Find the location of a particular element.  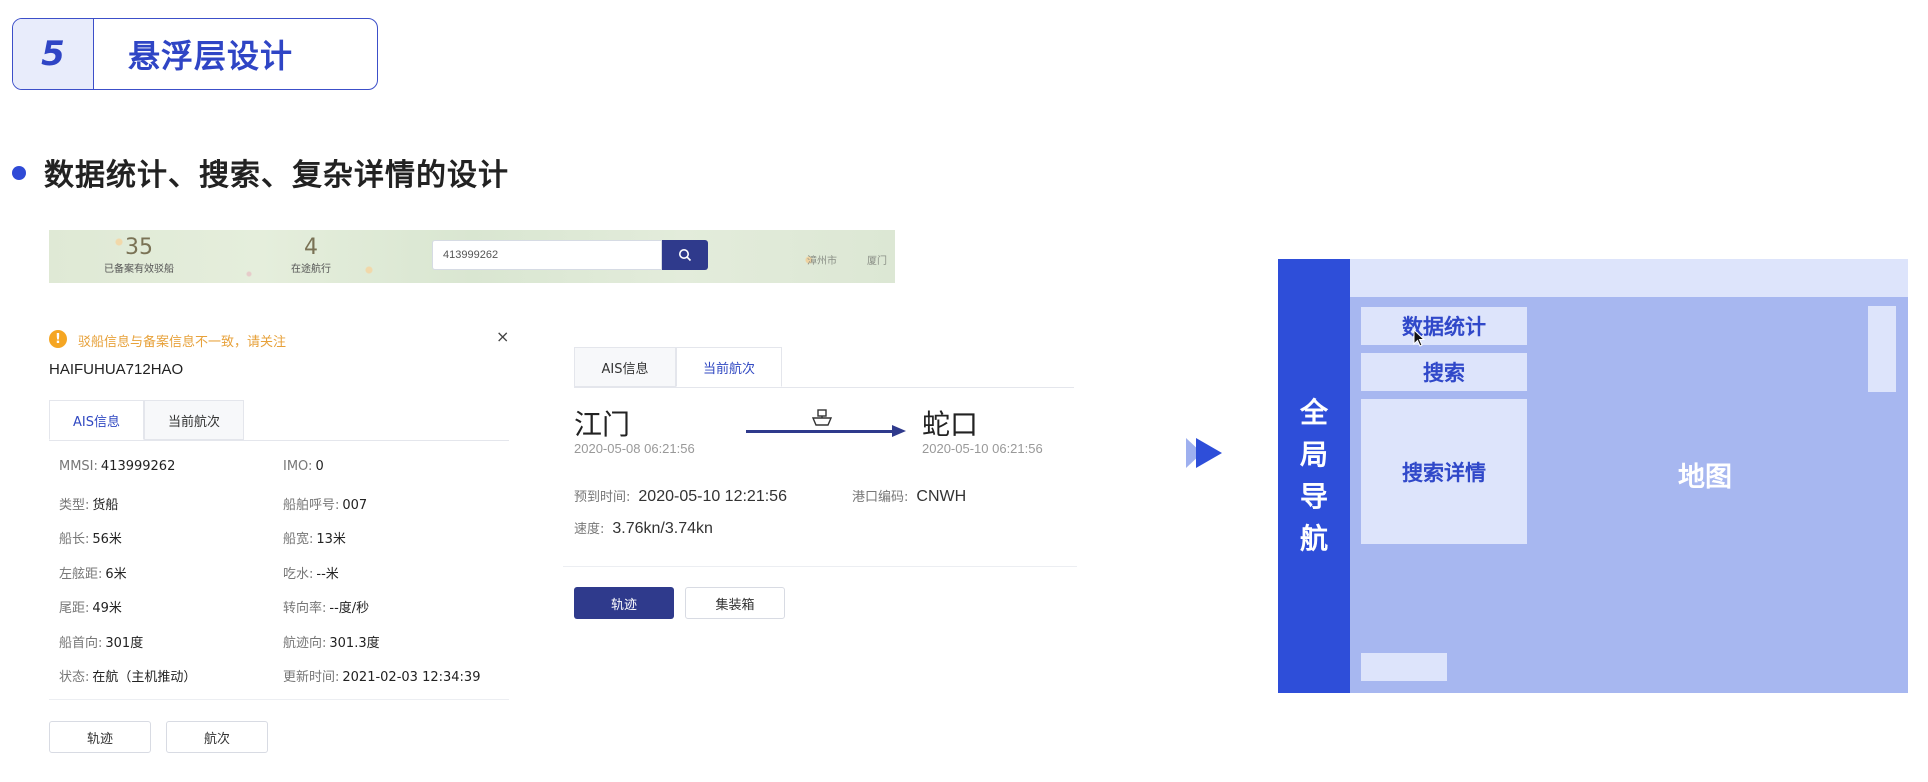

ais-field: IMO: 0 is located at coordinates (303, 466).